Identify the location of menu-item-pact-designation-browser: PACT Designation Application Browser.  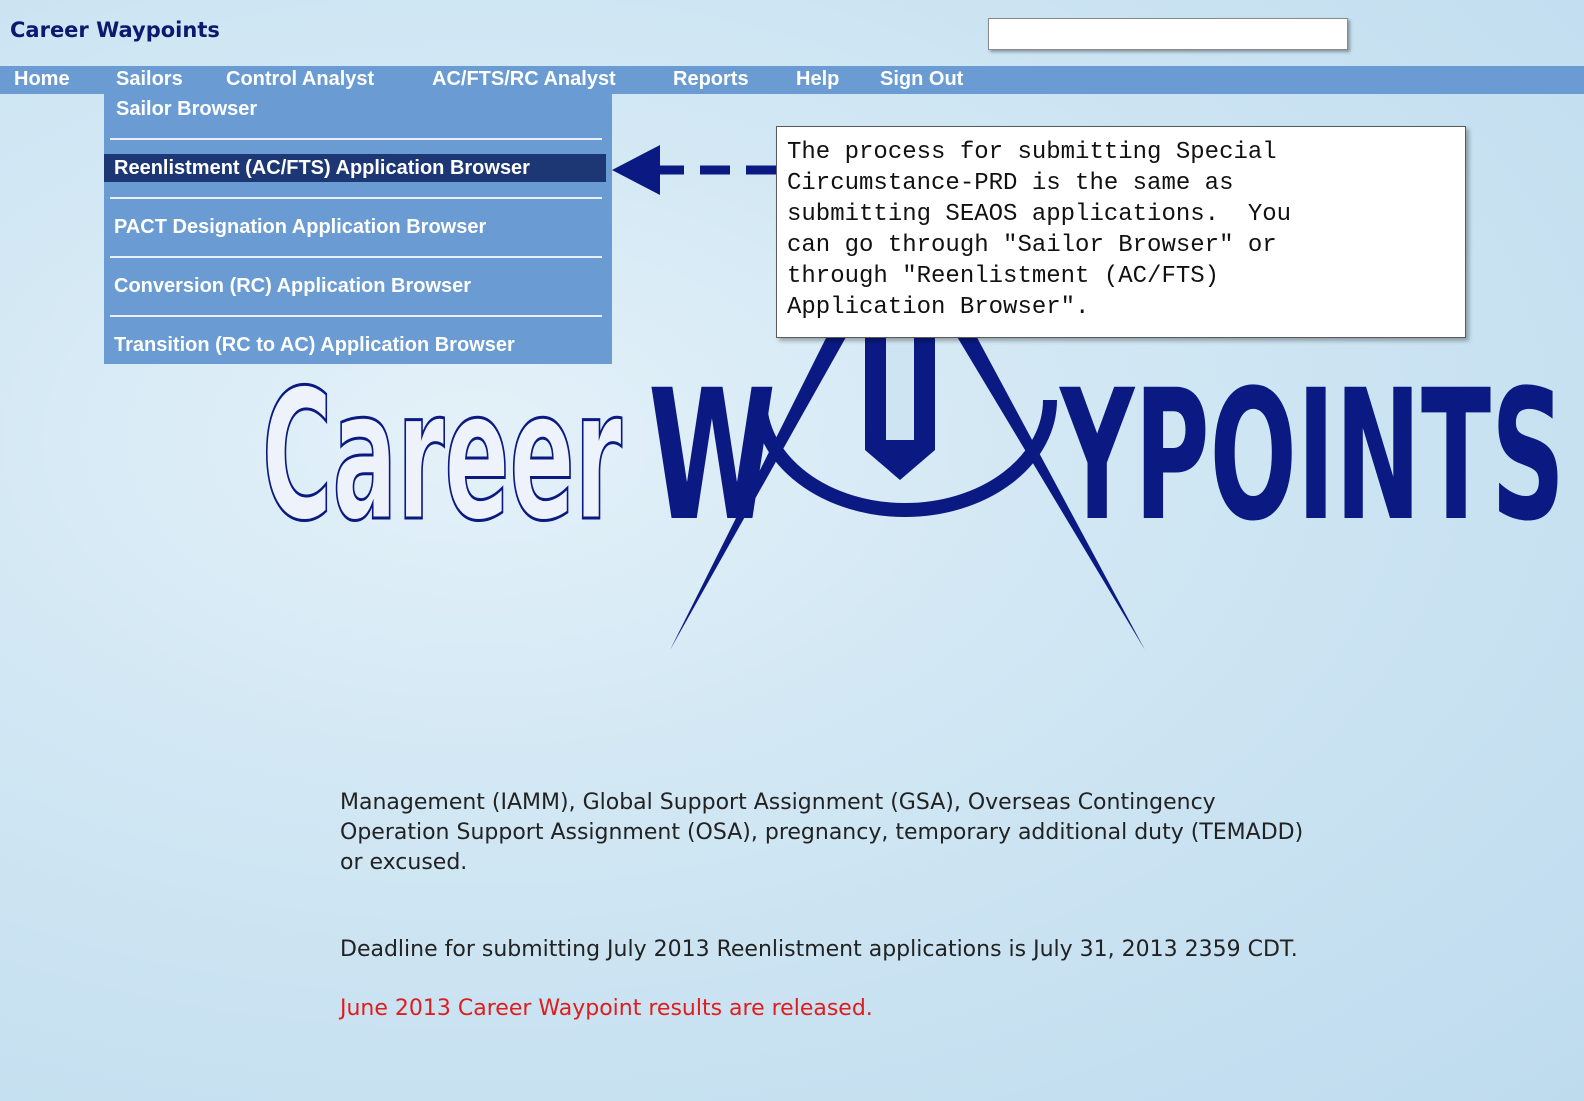
(300, 227).